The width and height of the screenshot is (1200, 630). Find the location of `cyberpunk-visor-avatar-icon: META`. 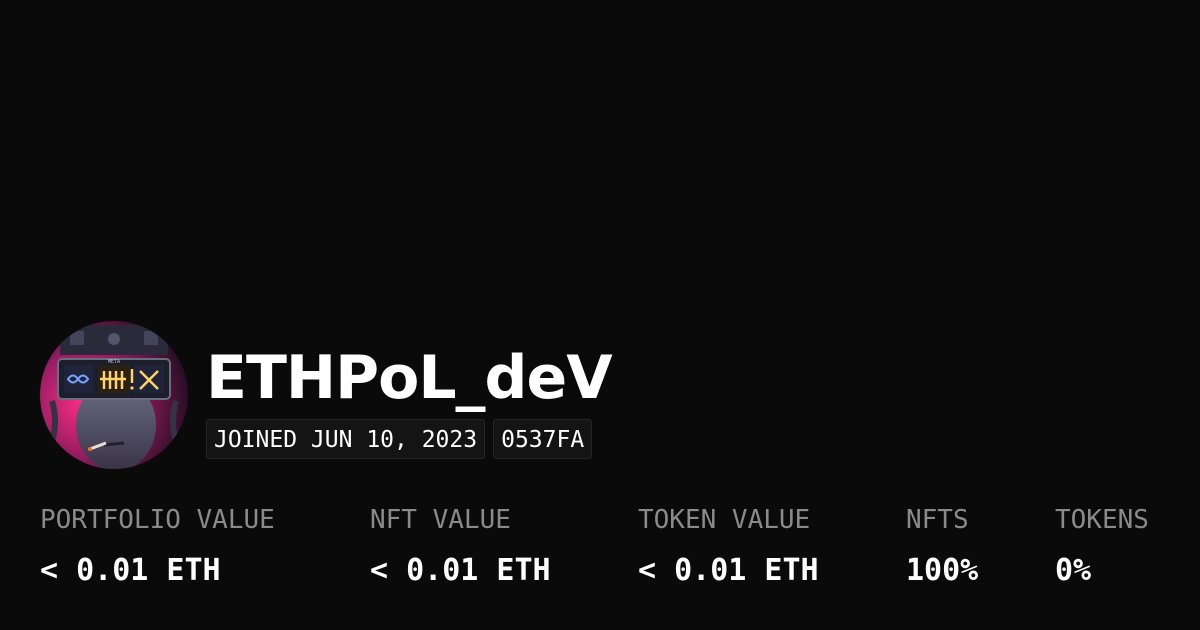

cyberpunk-visor-avatar-icon: META is located at coordinates (114, 395).